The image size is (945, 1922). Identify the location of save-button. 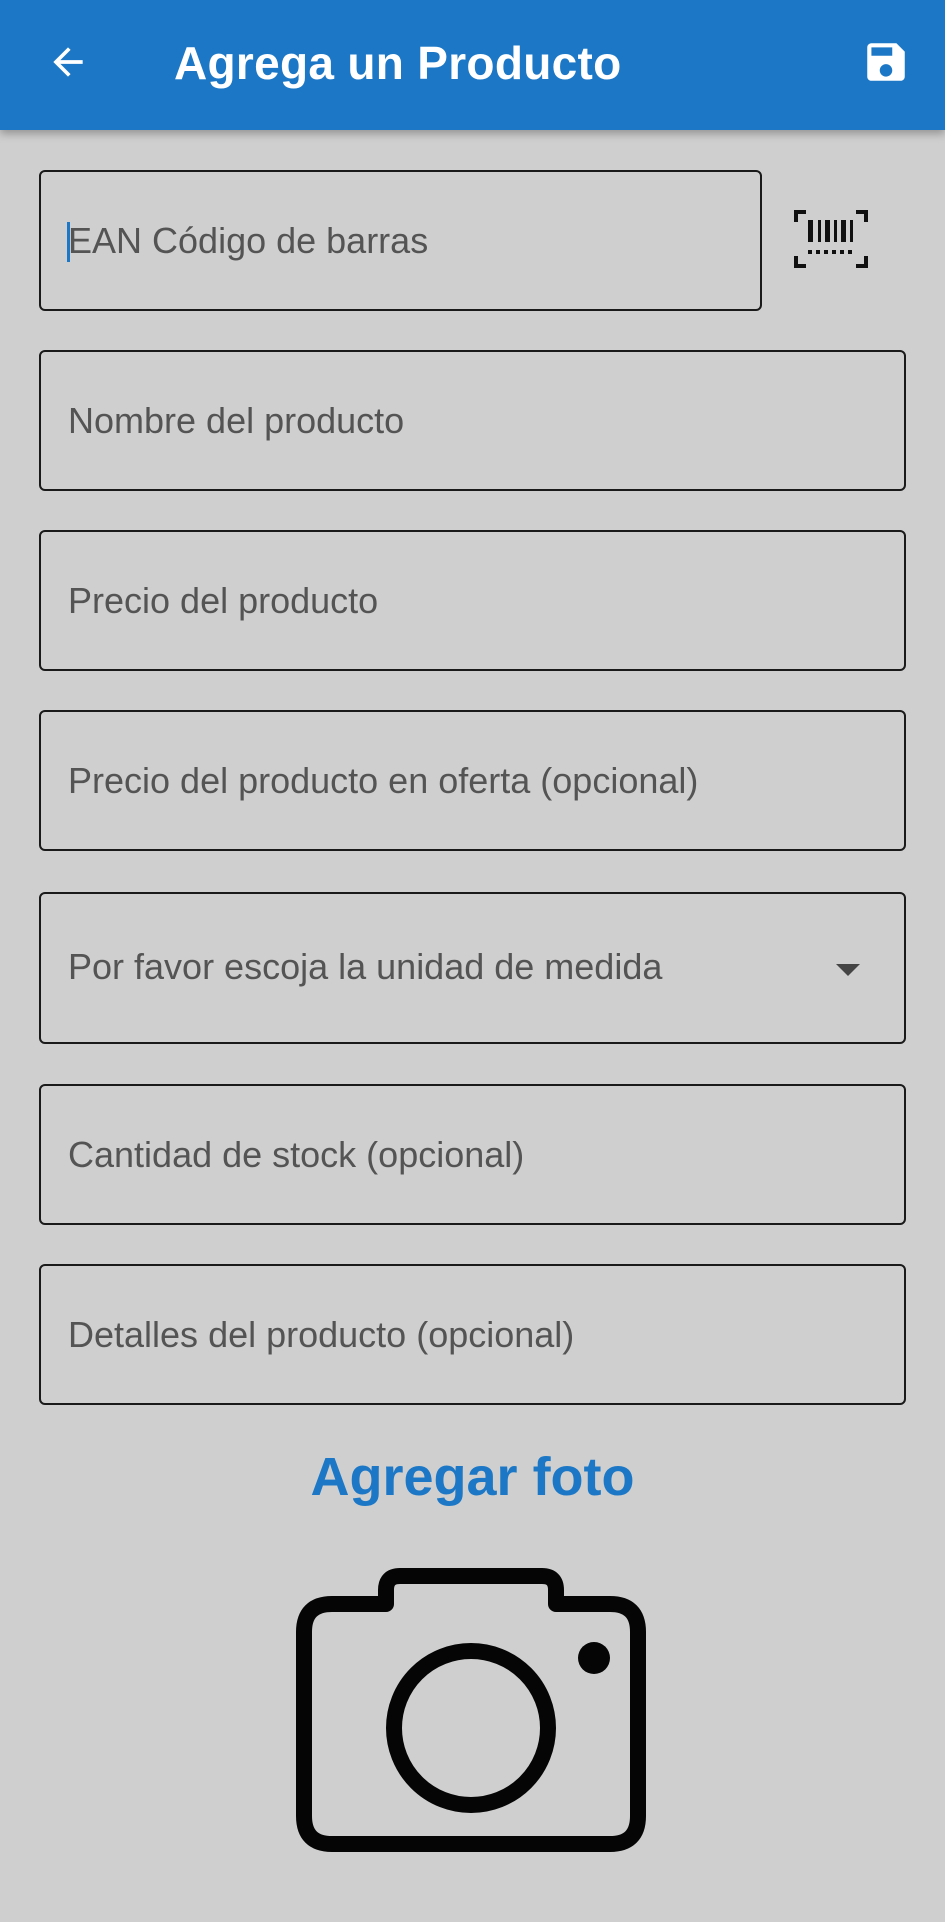
(886, 62).